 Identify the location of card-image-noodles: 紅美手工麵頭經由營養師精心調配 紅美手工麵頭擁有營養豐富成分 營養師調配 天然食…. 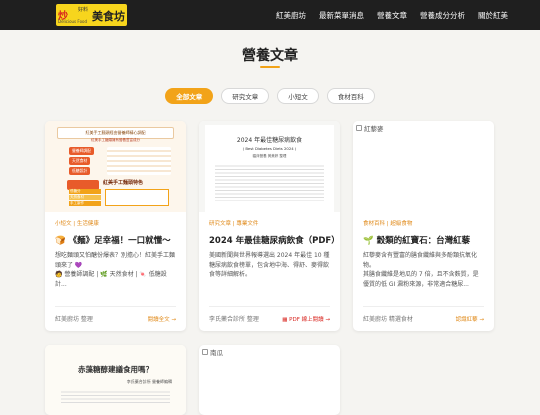
(115, 166).